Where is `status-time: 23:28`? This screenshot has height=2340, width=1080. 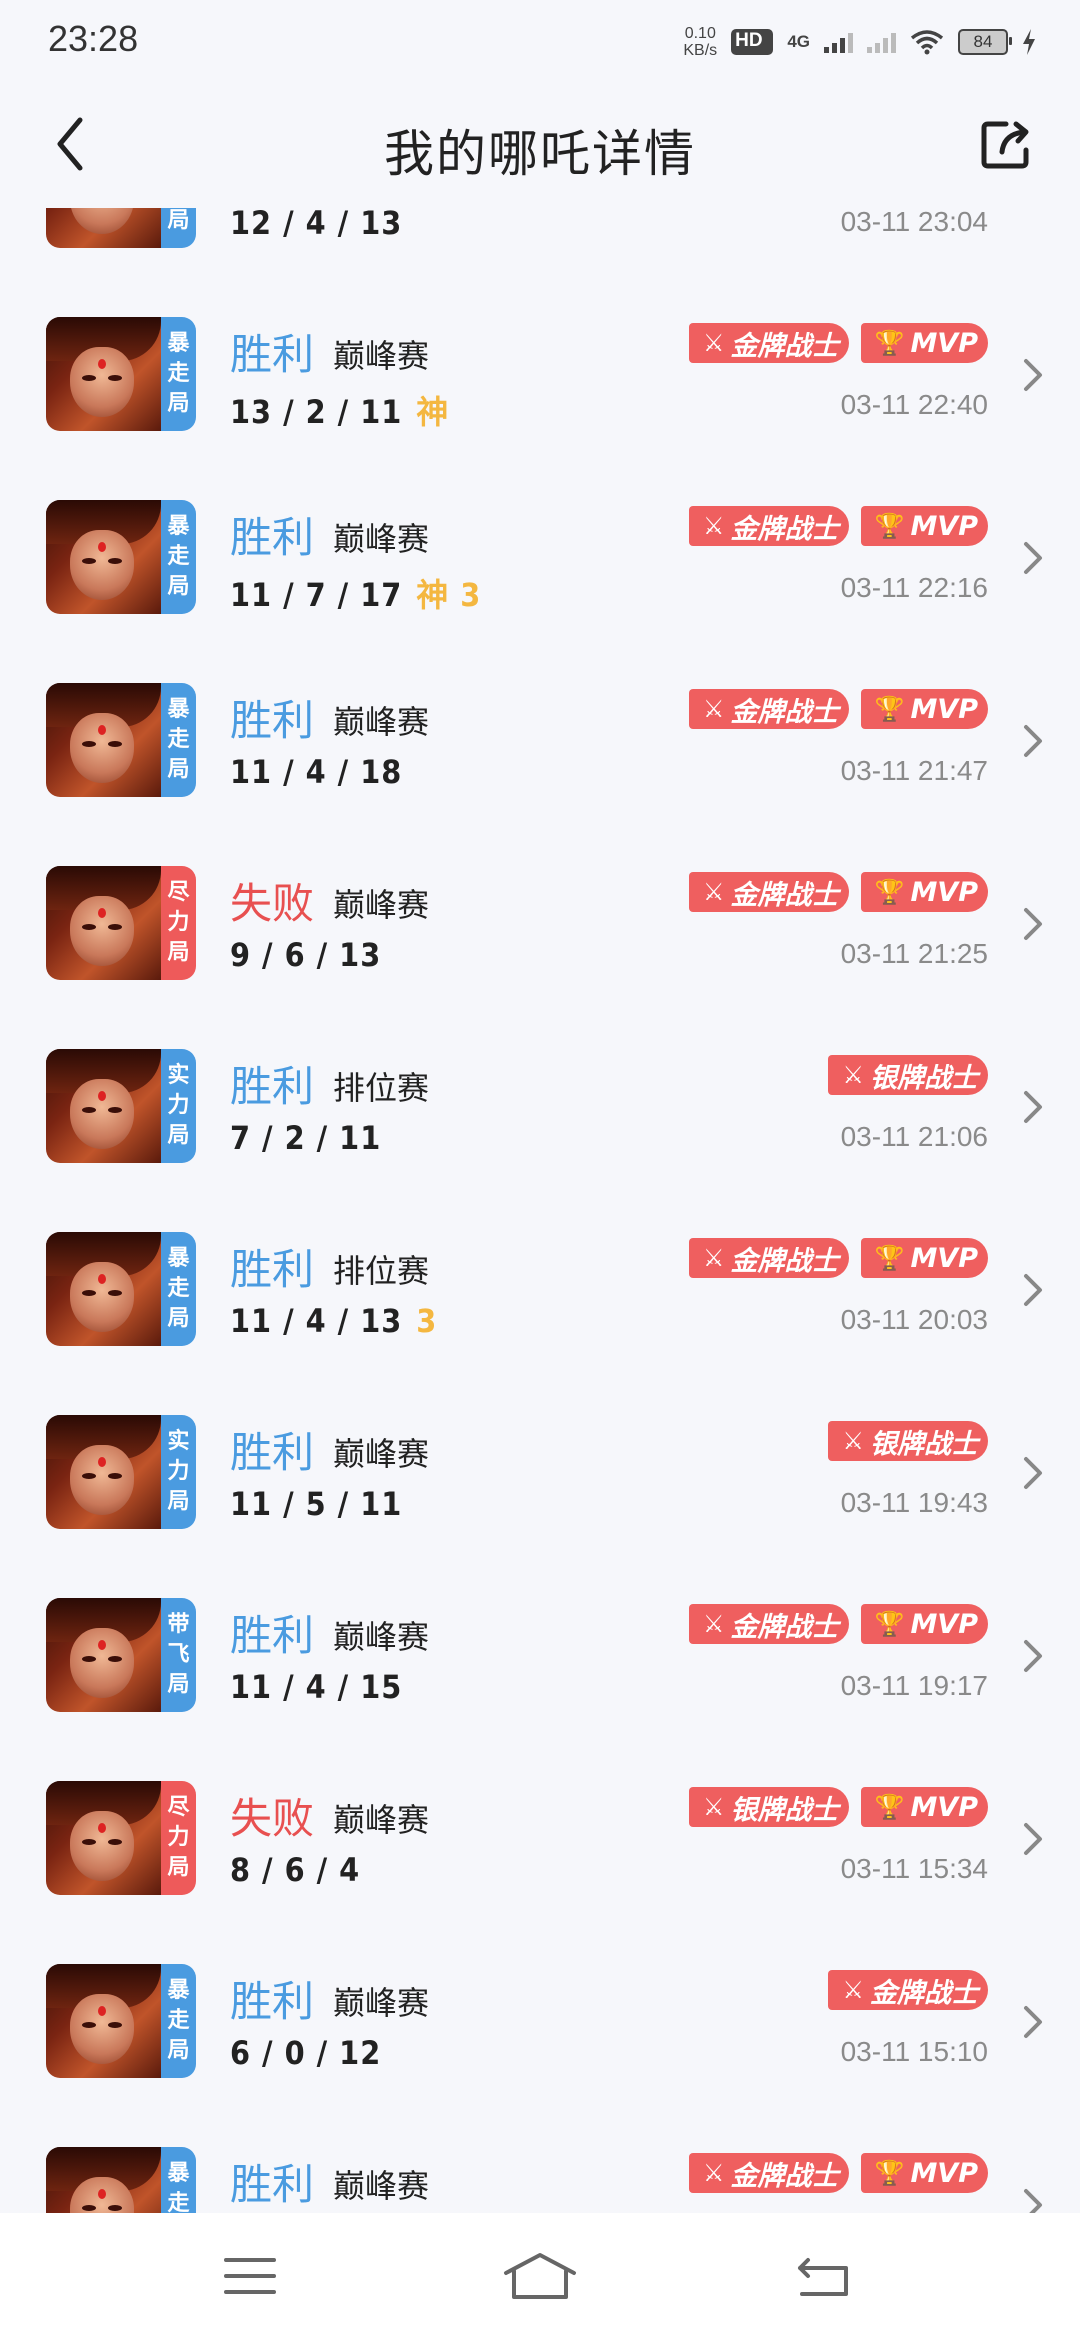 status-time: 23:28 is located at coordinates (93, 38).